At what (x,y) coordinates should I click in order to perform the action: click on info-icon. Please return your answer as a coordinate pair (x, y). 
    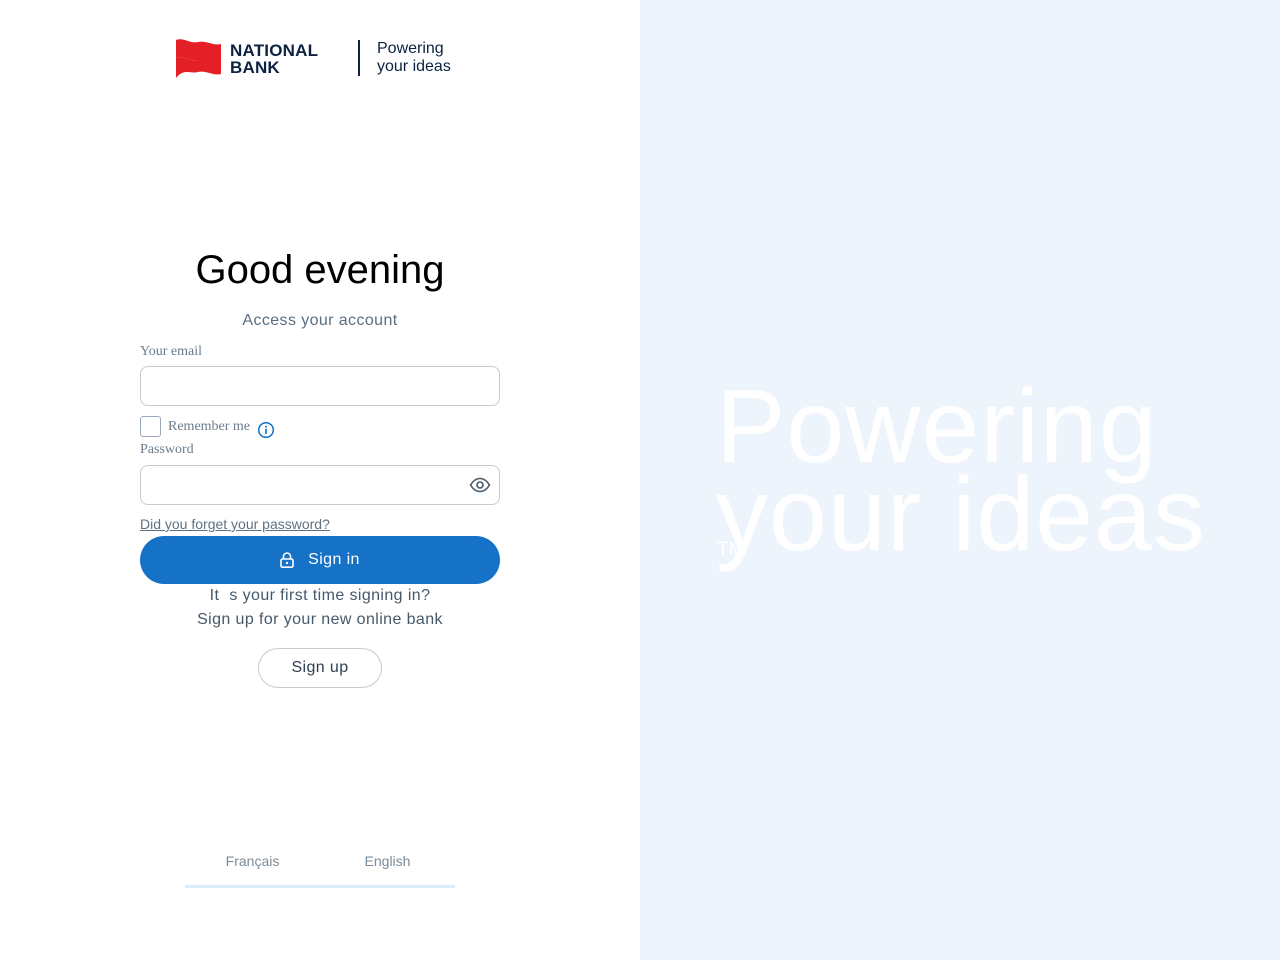
    Looking at the image, I should click on (266, 430).